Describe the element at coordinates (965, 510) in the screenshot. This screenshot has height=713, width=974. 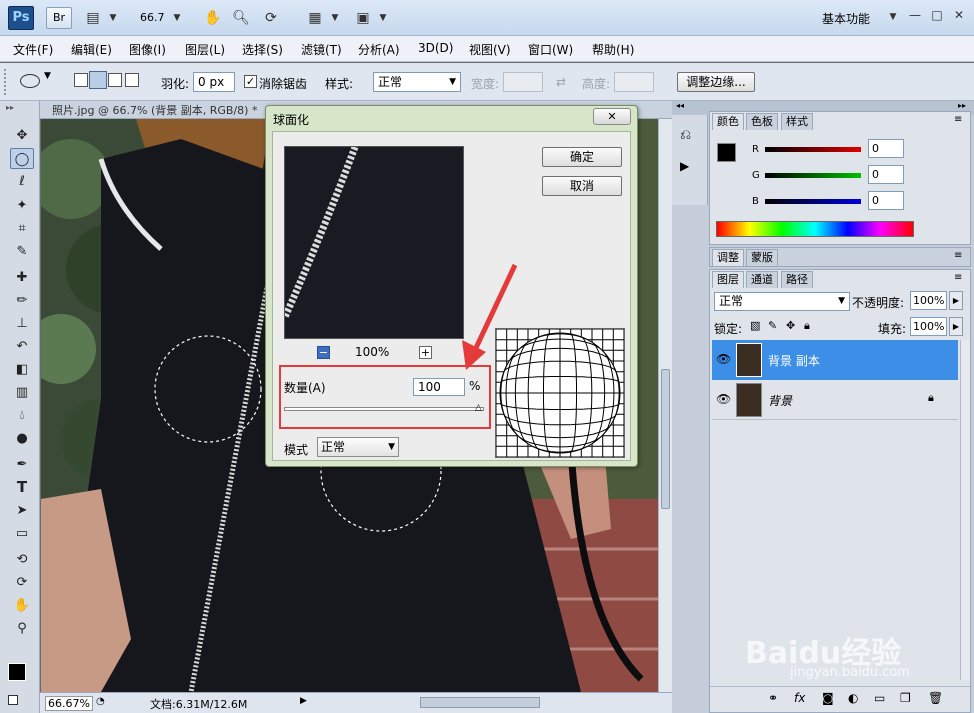
I see `layers-scrollbar` at that location.